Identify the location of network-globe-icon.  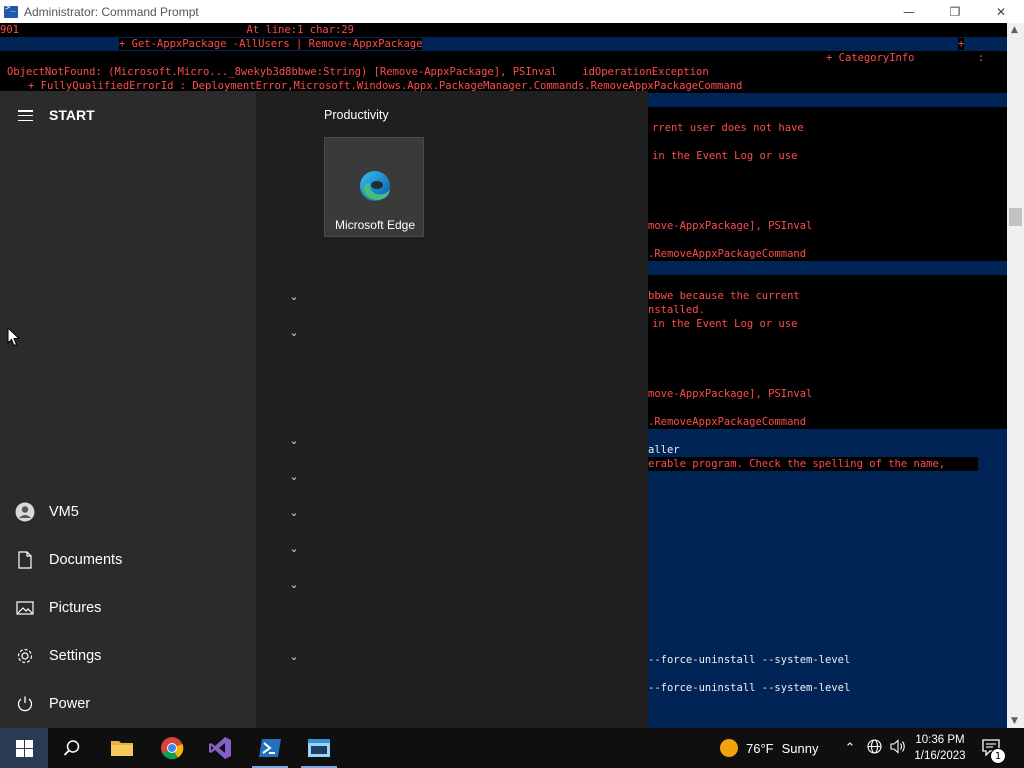
(874, 748).